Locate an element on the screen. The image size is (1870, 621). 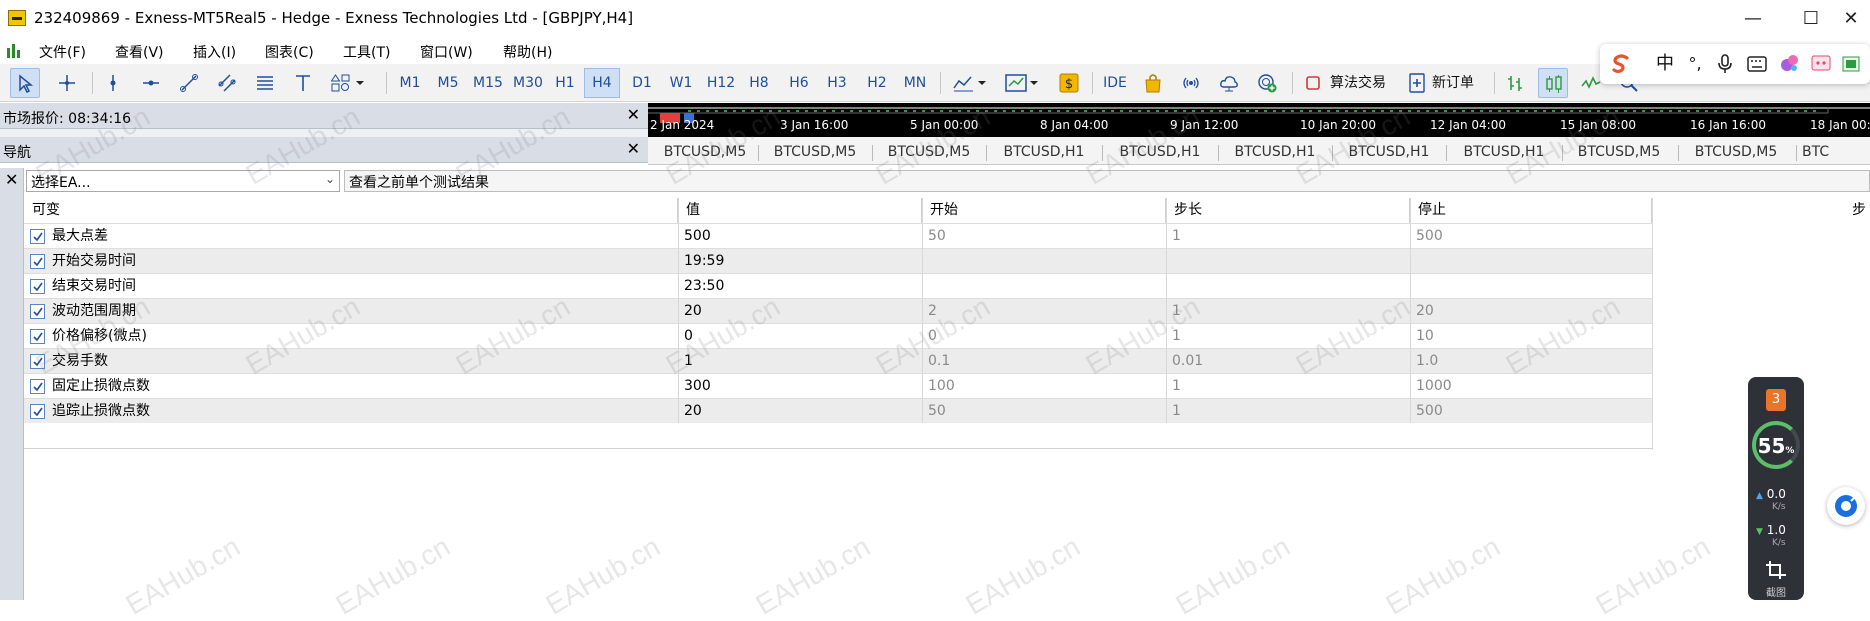
table-row: 追踪止损微点数 20 50 1 500 is located at coordinates (838, 410).